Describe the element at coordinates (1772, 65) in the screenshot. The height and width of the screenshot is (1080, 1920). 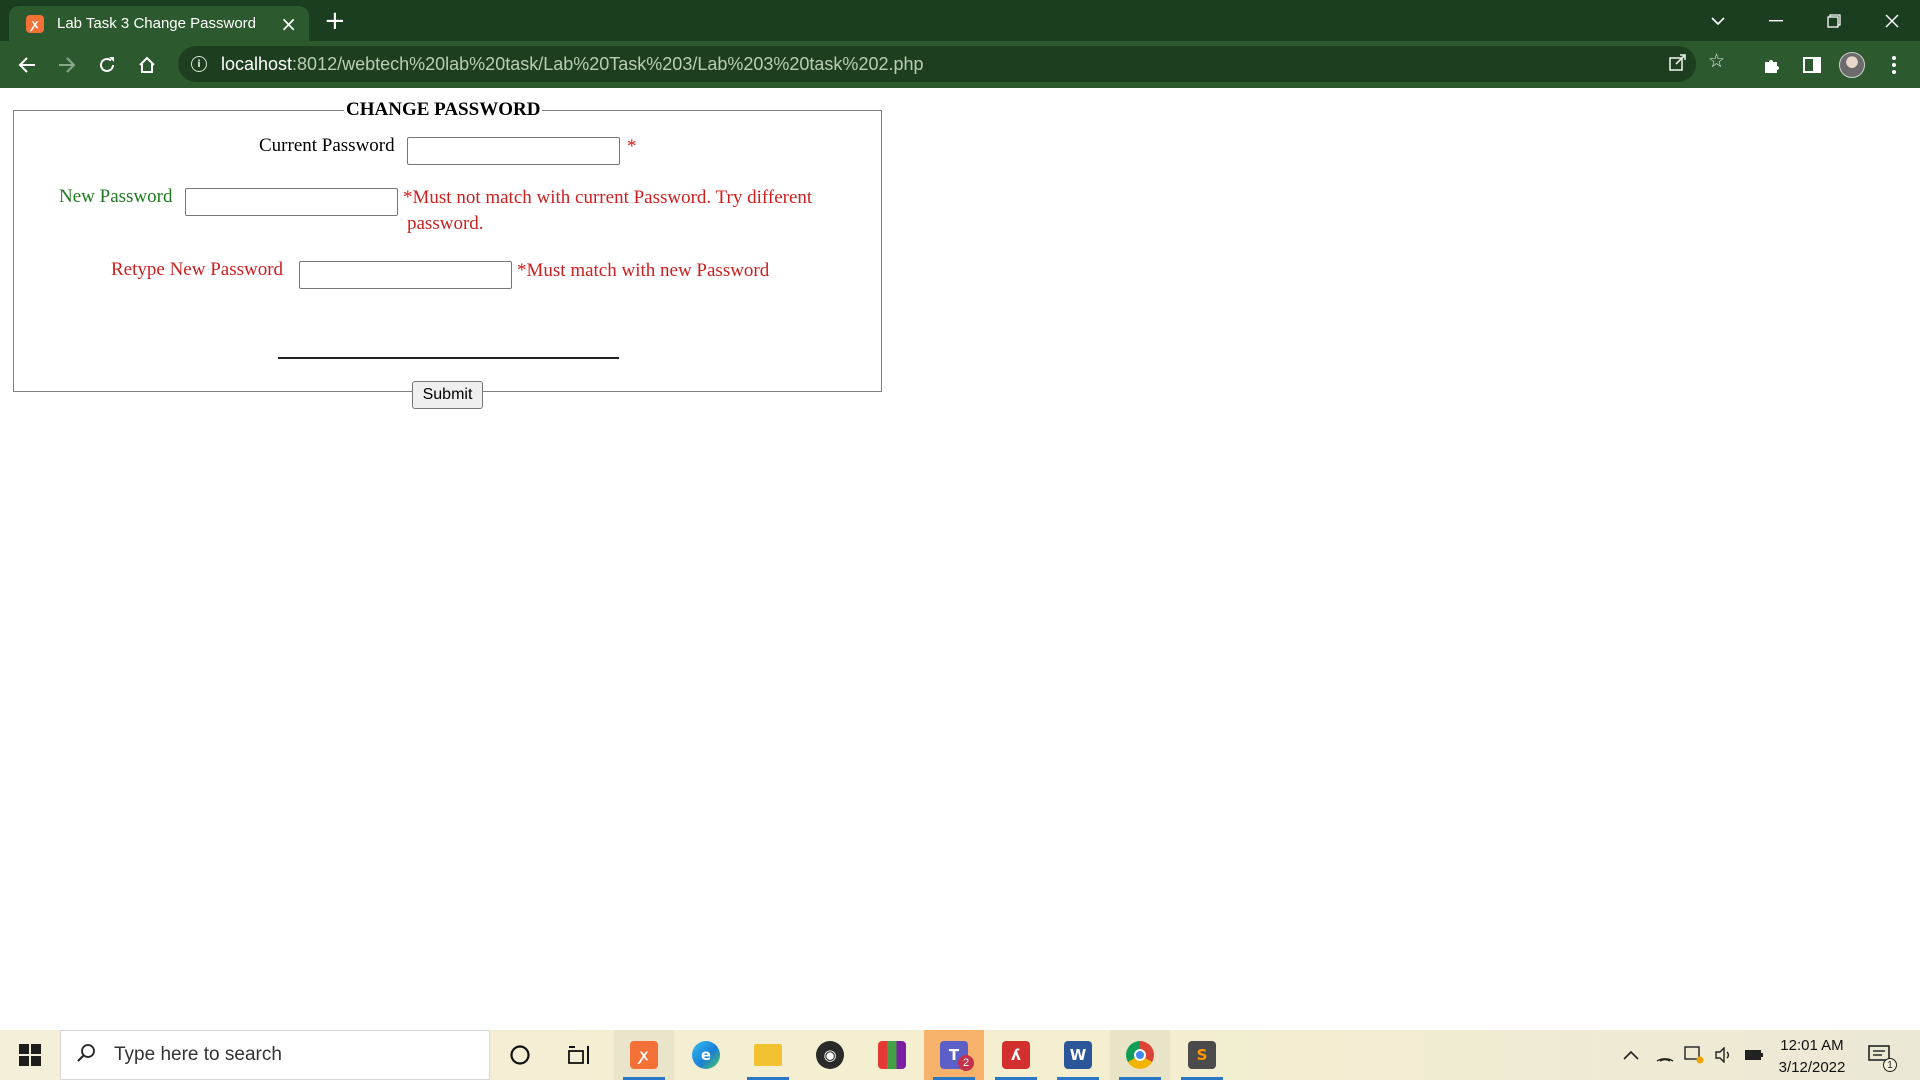
I see `extensions-puzzle-icon` at that location.